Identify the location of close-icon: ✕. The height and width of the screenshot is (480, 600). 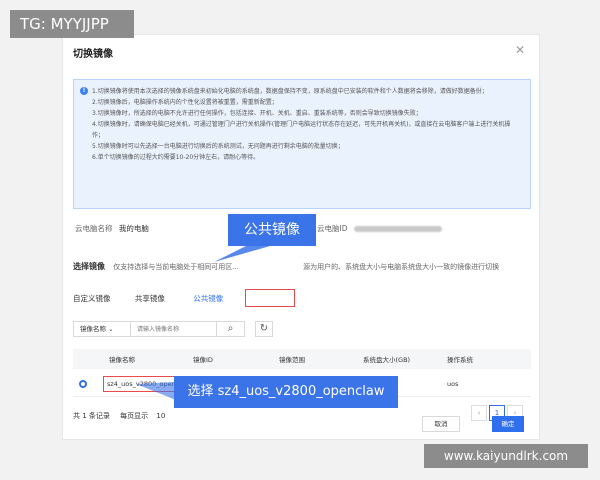
(520, 50).